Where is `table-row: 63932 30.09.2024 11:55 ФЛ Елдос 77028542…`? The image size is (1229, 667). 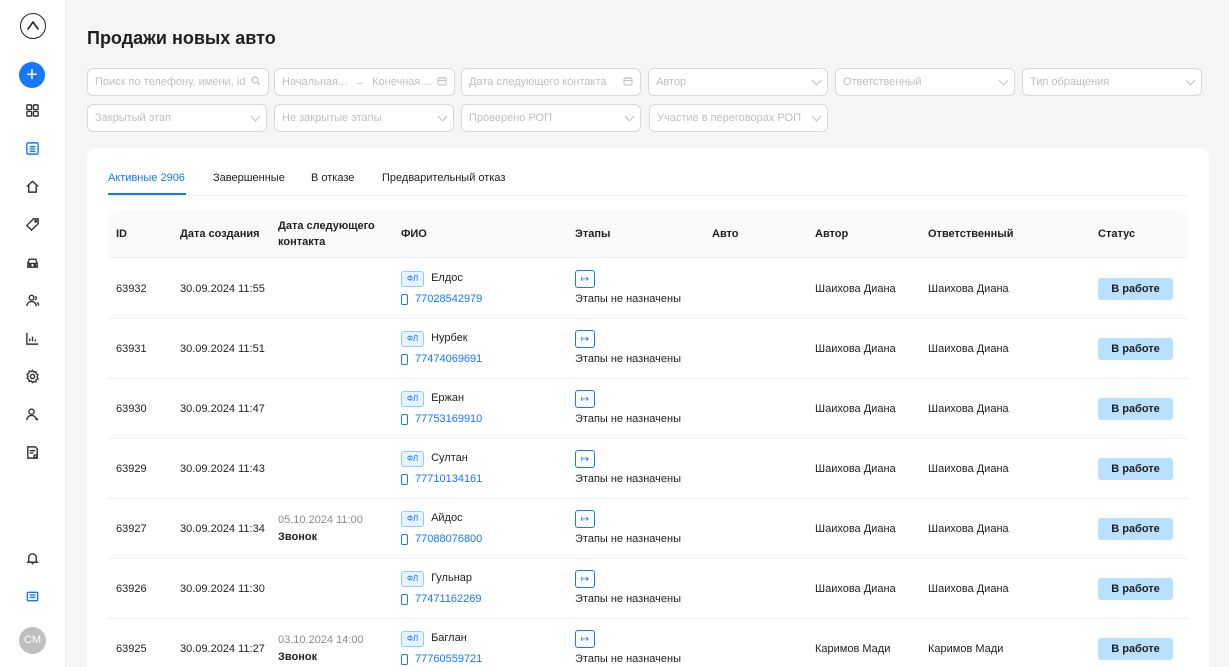
table-row: 63932 30.09.2024 11:55 ФЛ Елдос 77028542… is located at coordinates (648, 289).